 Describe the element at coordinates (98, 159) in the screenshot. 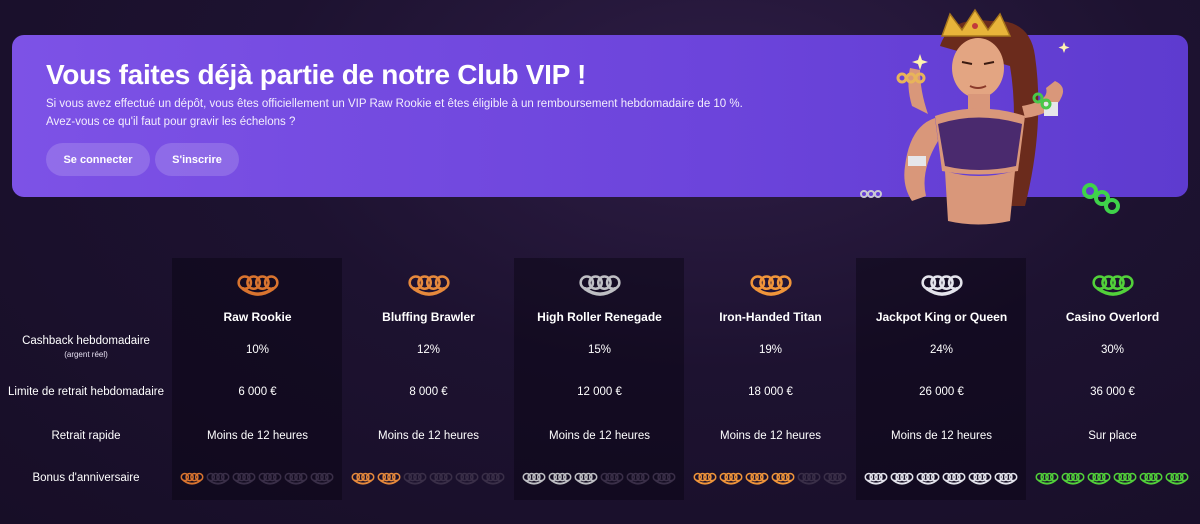

I see `login-button: Se connecter` at that location.